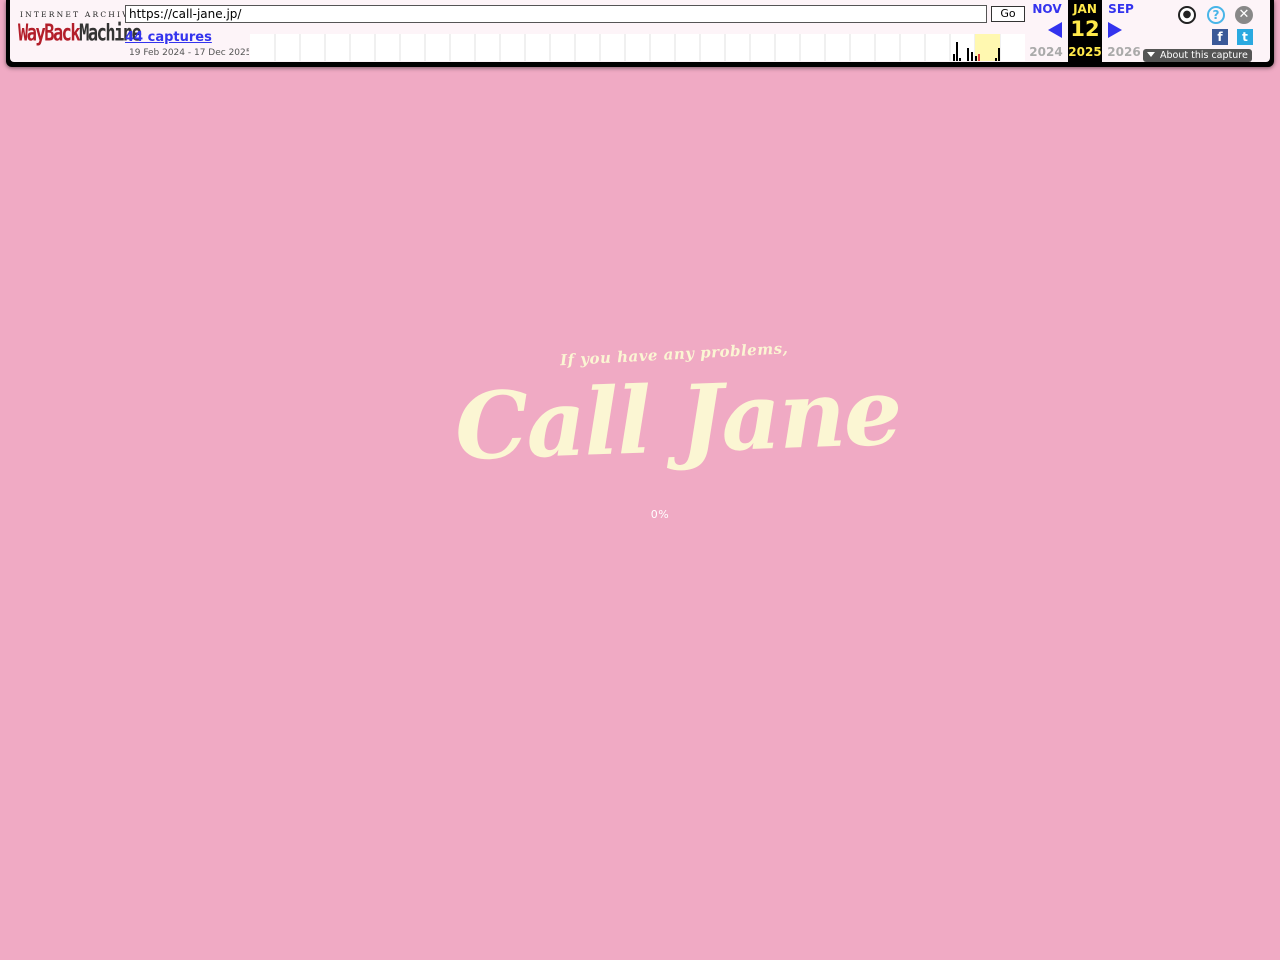 This screenshot has height=960, width=1280. I want to click on wayback-logo: INTERNET ARCHIVE WayBackMachine, so click(80, 30).